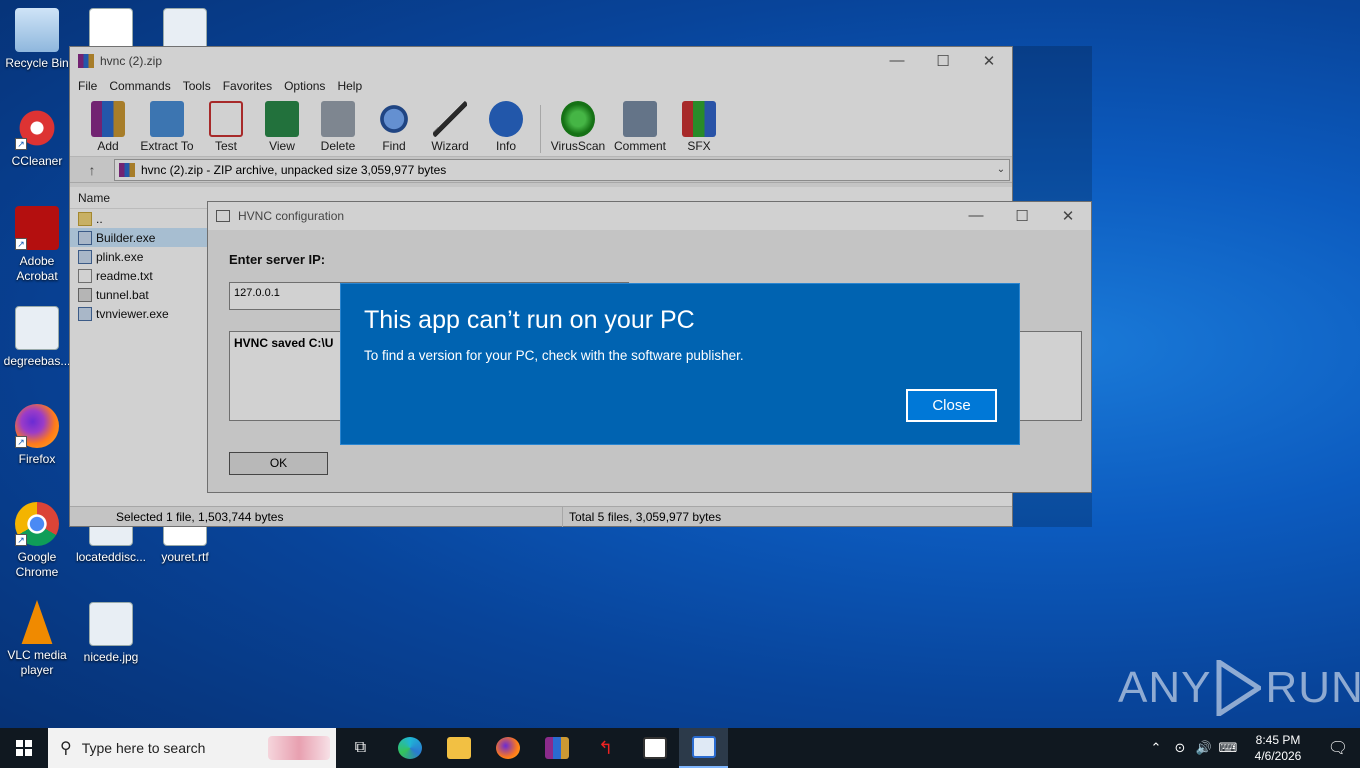 The height and width of the screenshot is (768, 1360). Describe the element at coordinates (1180, 748) in the screenshot. I see `meet-now-icon: ⊙` at that location.